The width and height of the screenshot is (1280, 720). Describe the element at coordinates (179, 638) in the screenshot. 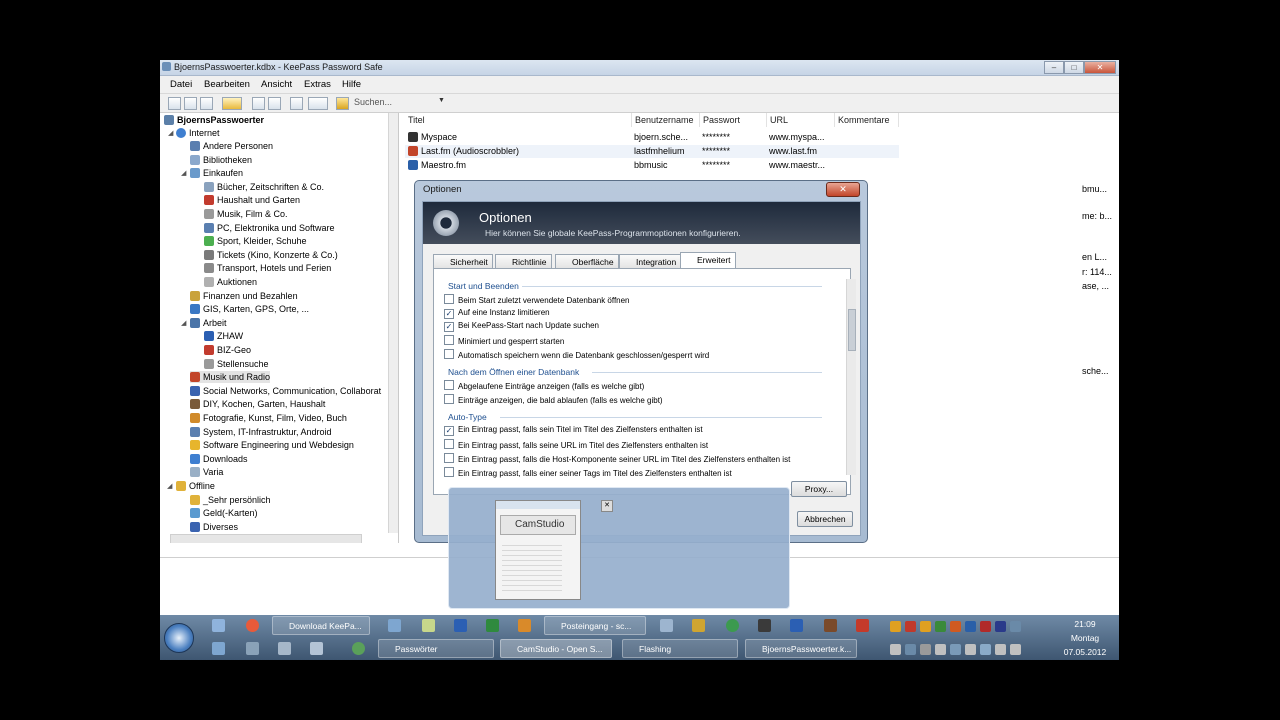

I see `start-button-icon` at that location.